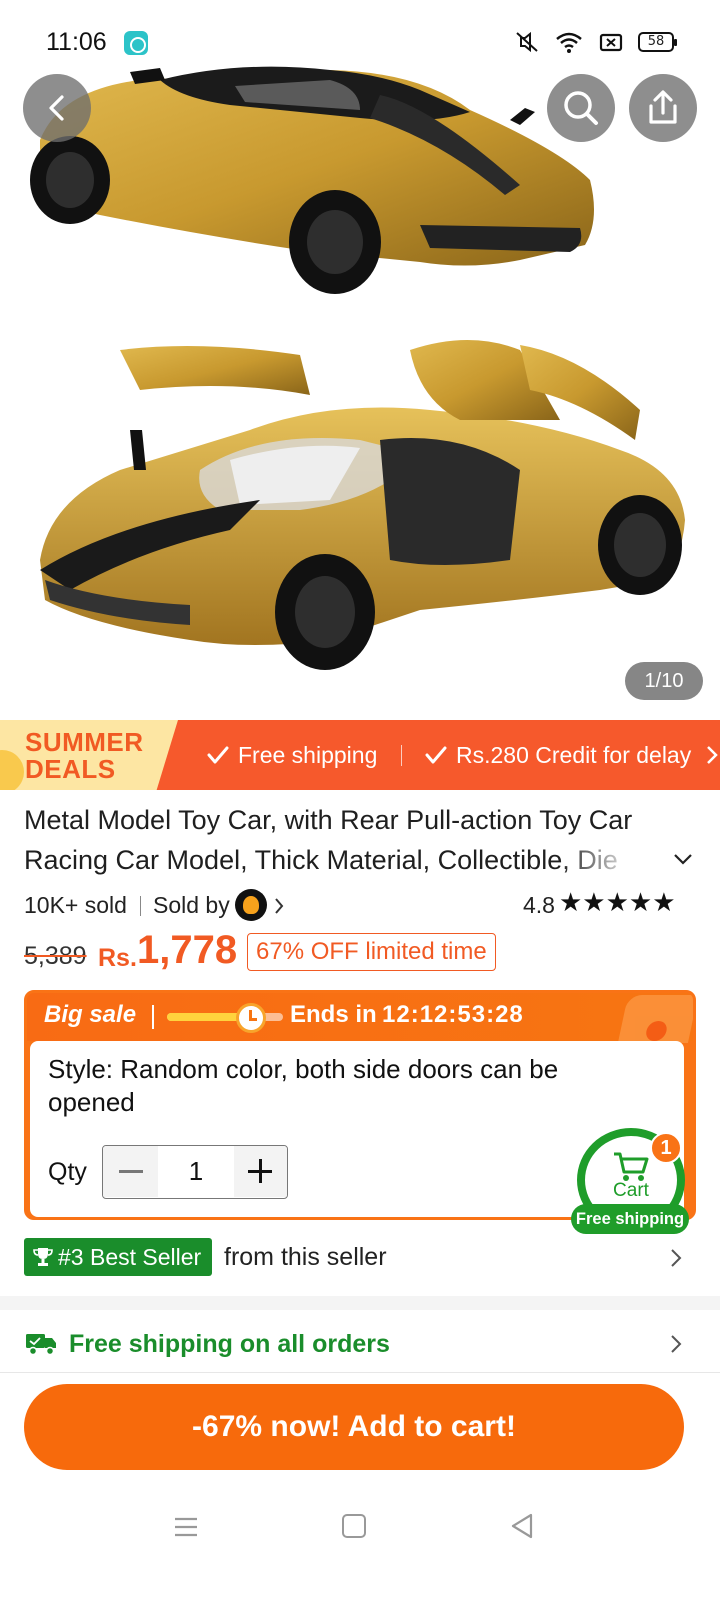  I want to click on clock-icon, so click(251, 1018).